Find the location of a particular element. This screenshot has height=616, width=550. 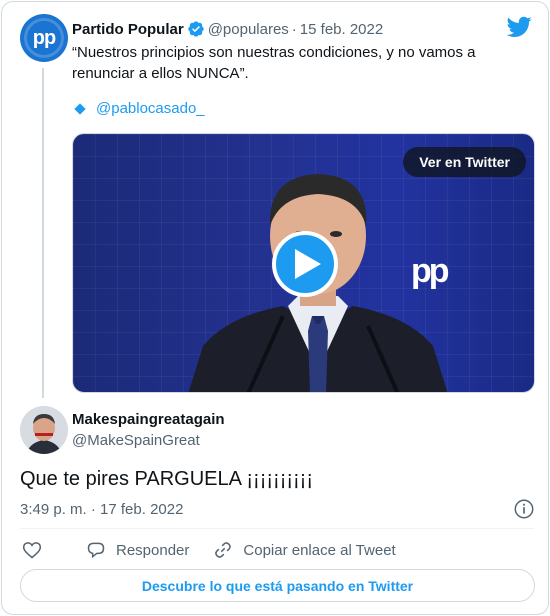

verified-badge-icon is located at coordinates (196, 29).